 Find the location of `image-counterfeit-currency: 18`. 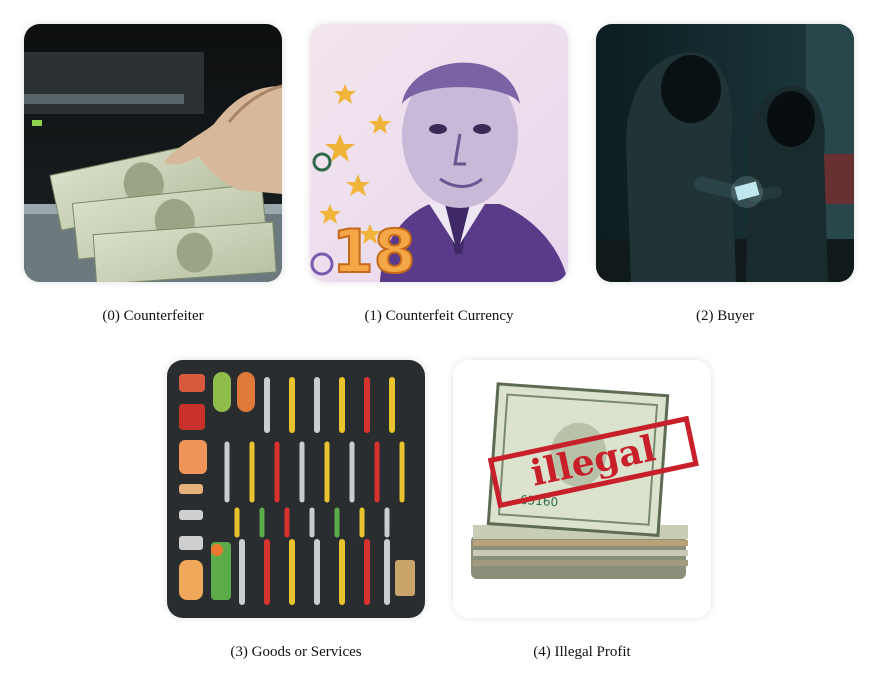

image-counterfeit-currency: 18 is located at coordinates (439, 153).